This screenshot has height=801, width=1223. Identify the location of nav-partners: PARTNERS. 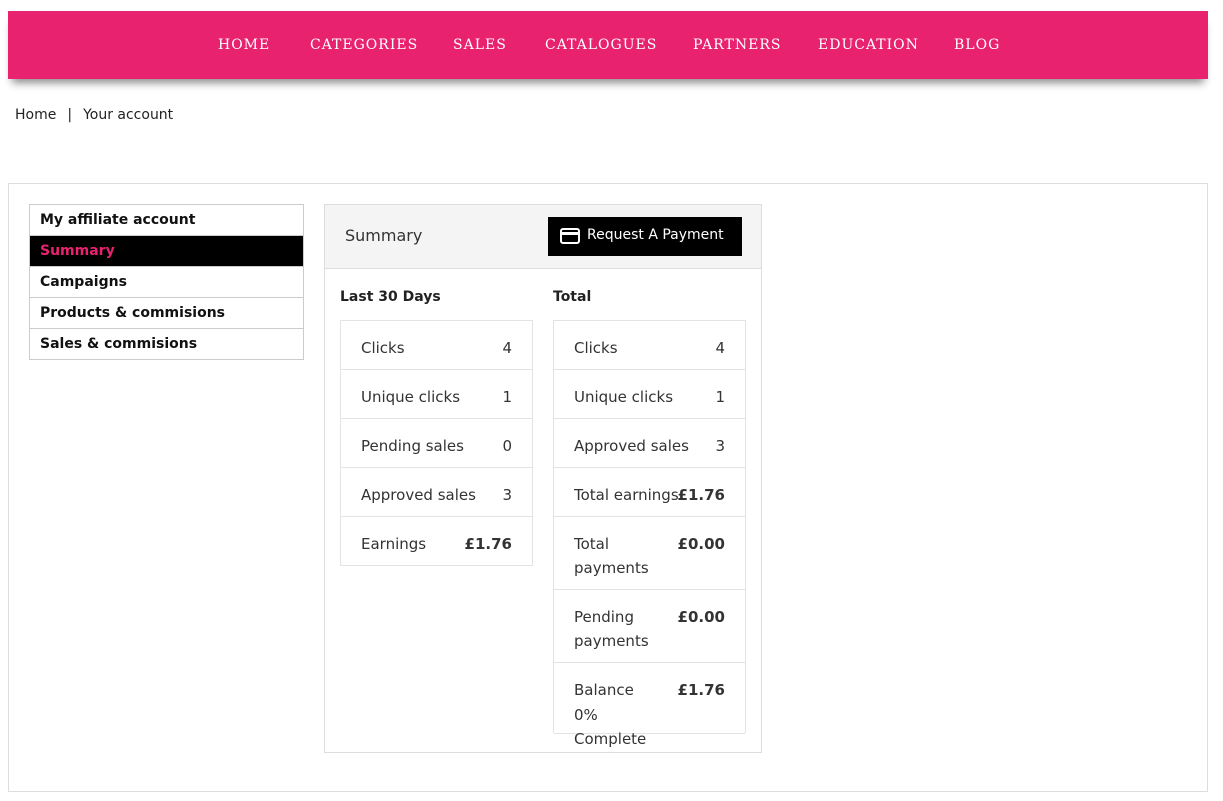
(737, 45).